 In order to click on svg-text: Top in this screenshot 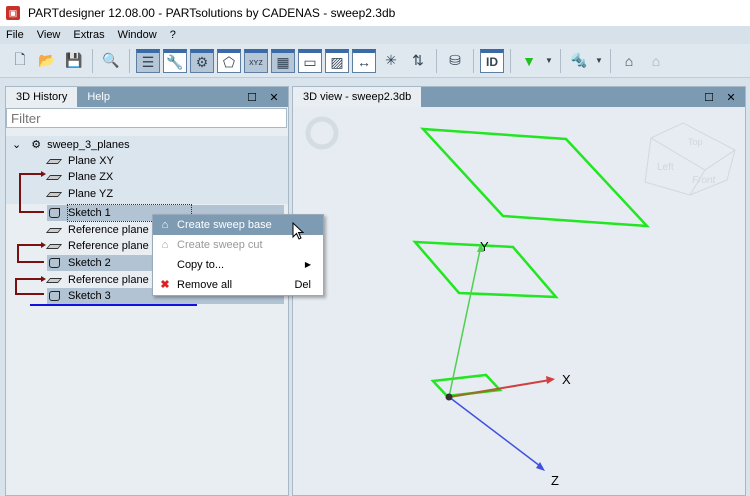, I will do `click(695, 142)`.